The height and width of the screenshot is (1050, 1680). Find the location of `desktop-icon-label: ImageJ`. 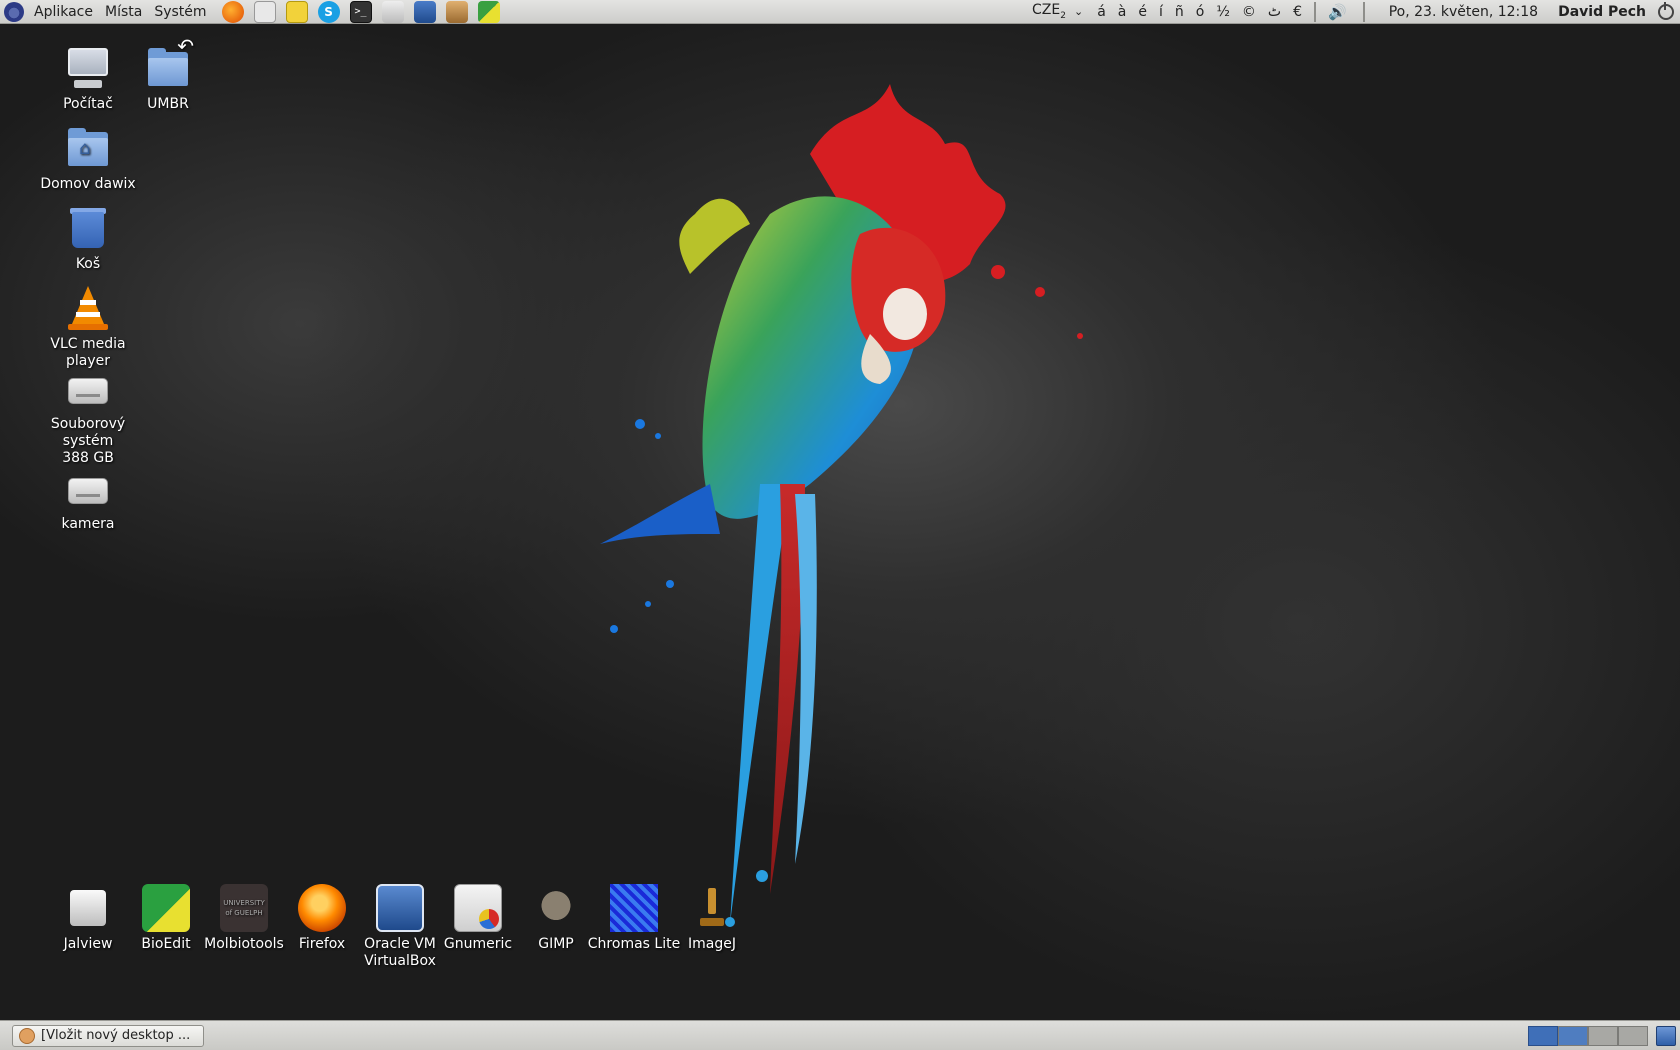

desktop-icon-label: ImageJ is located at coordinates (712, 944).